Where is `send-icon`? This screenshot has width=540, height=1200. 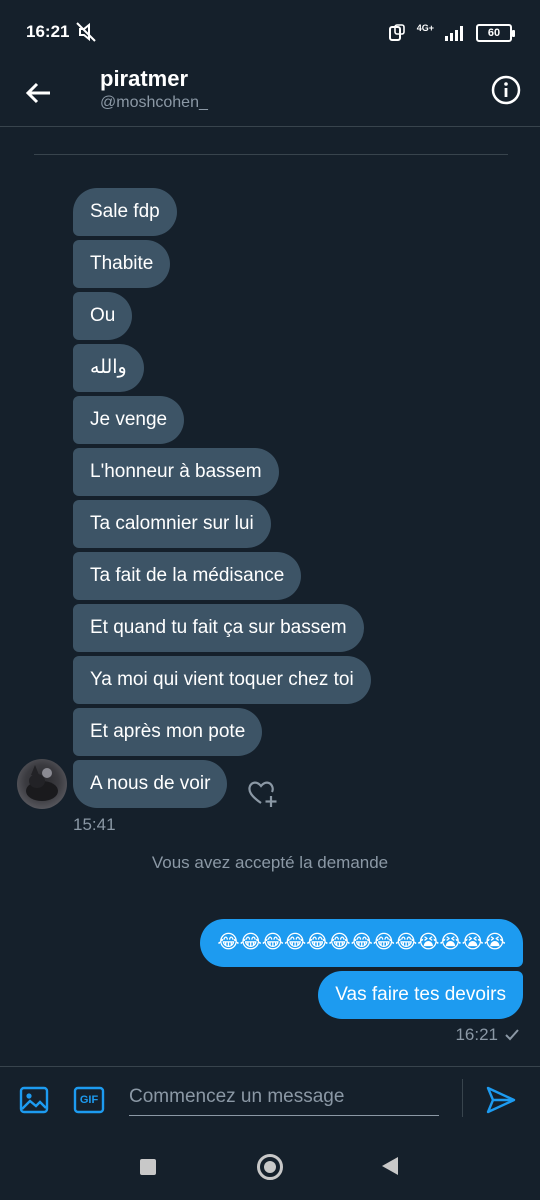 send-icon is located at coordinates (501, 1100).